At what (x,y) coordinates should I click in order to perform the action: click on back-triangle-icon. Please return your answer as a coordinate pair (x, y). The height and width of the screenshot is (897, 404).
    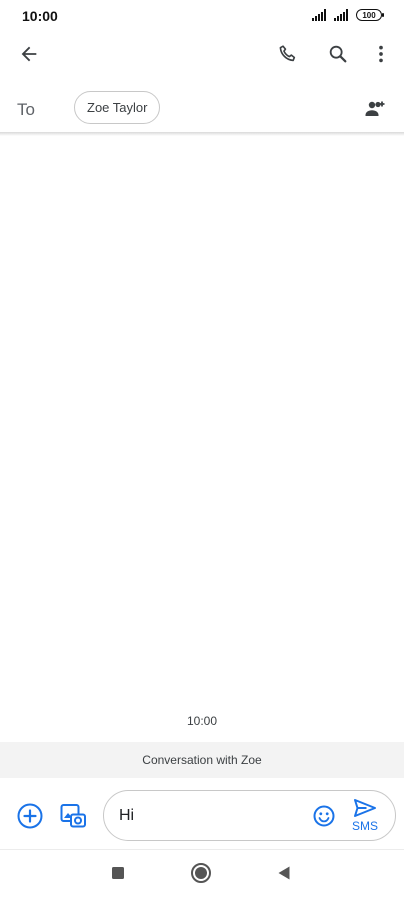
    Looking at the image, I should click on (284, 873).